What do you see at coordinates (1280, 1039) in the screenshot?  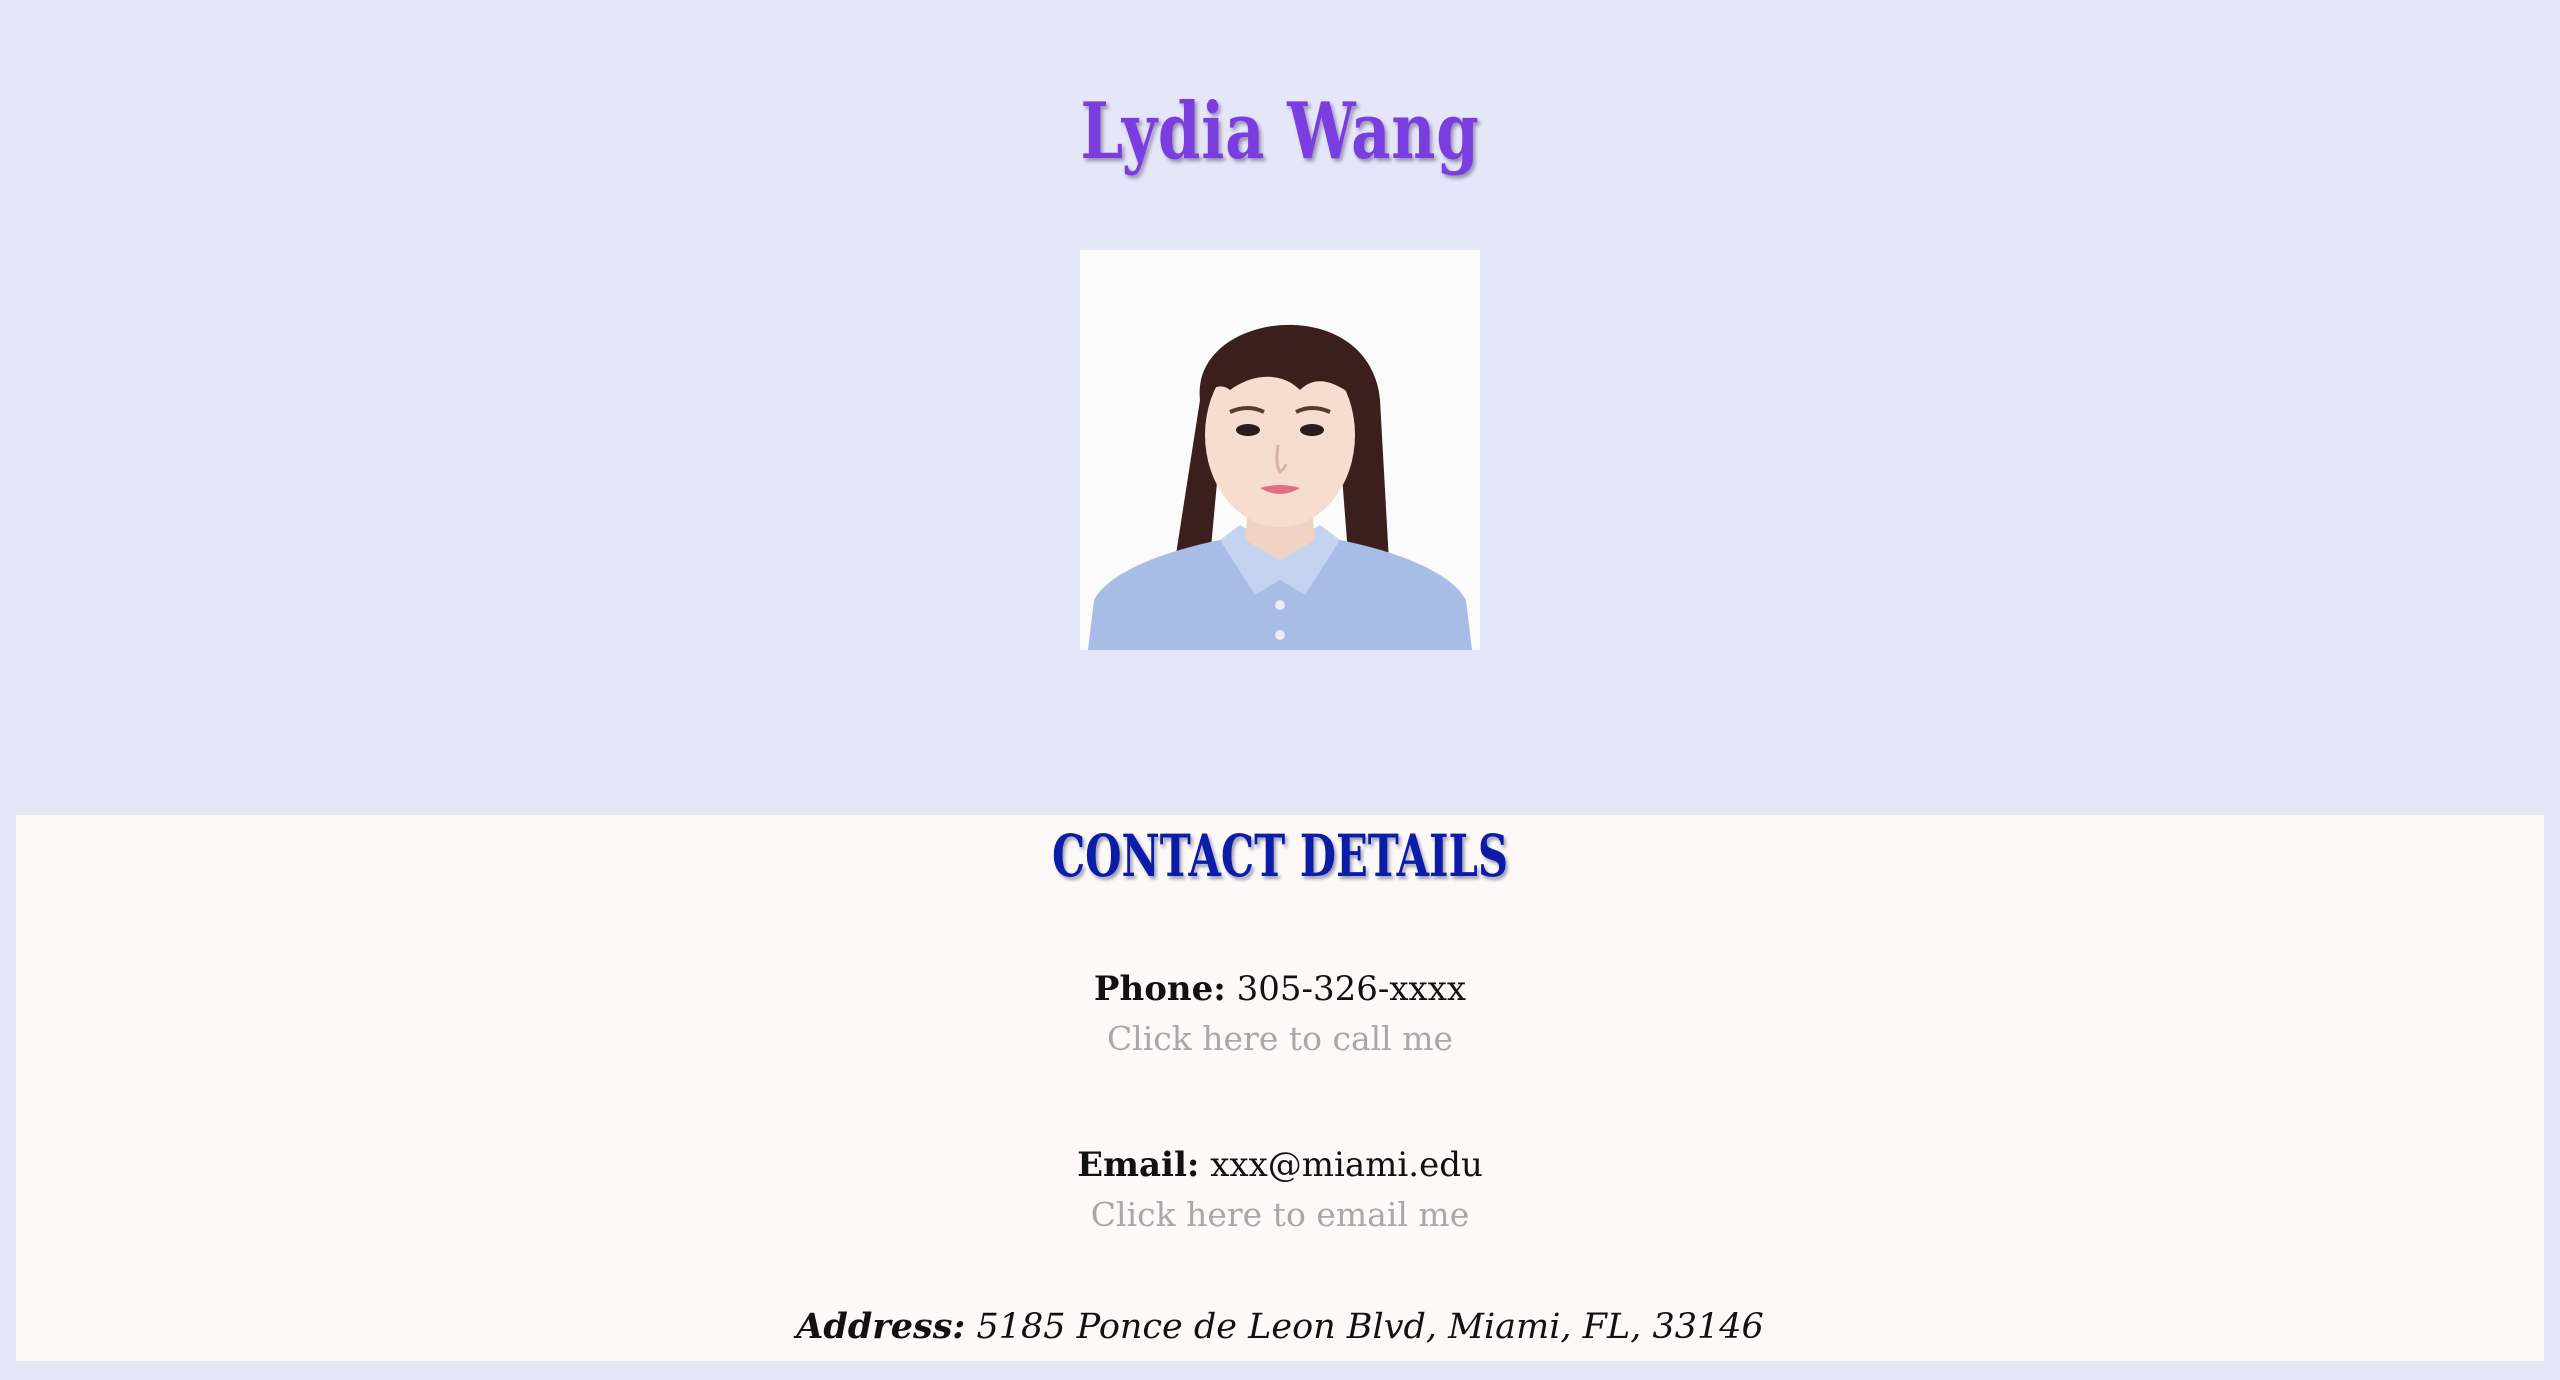 I see `call-link: Click here to call me` at bounding box center [1280, 1039].